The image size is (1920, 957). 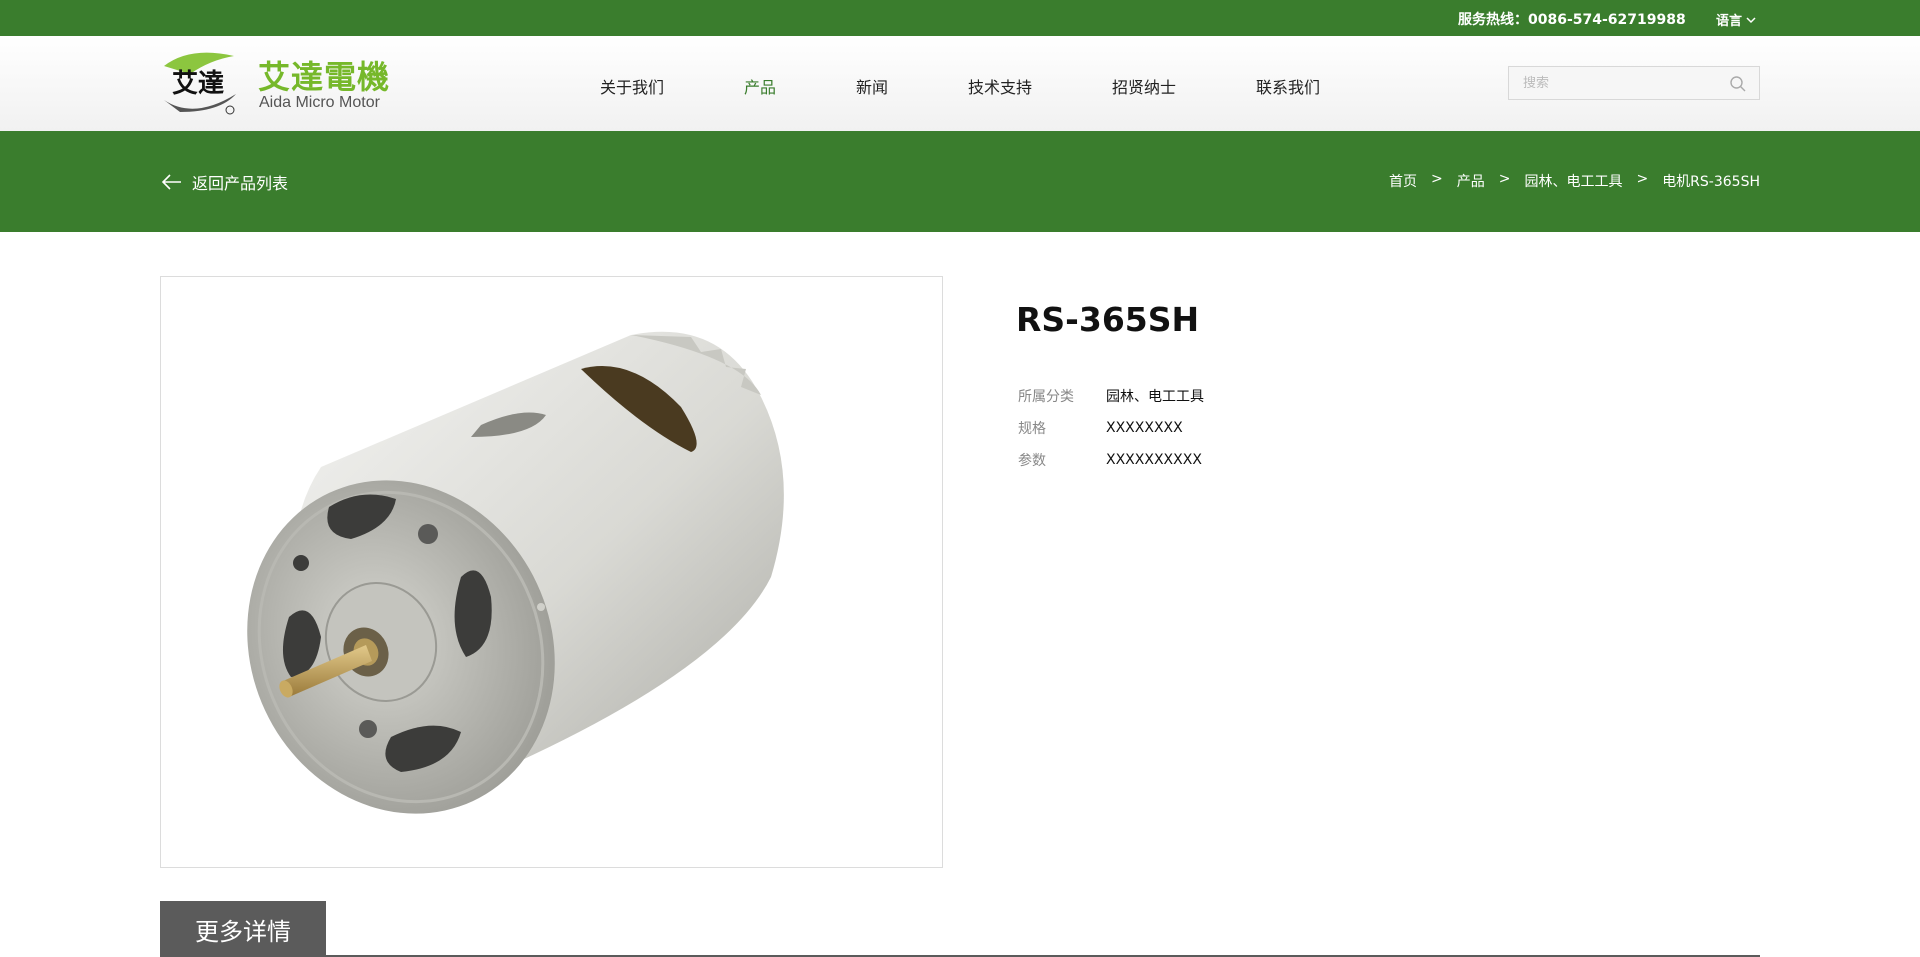 I want to click on logo-chinese-name: 艾達電機, so click(x=324, y=77).